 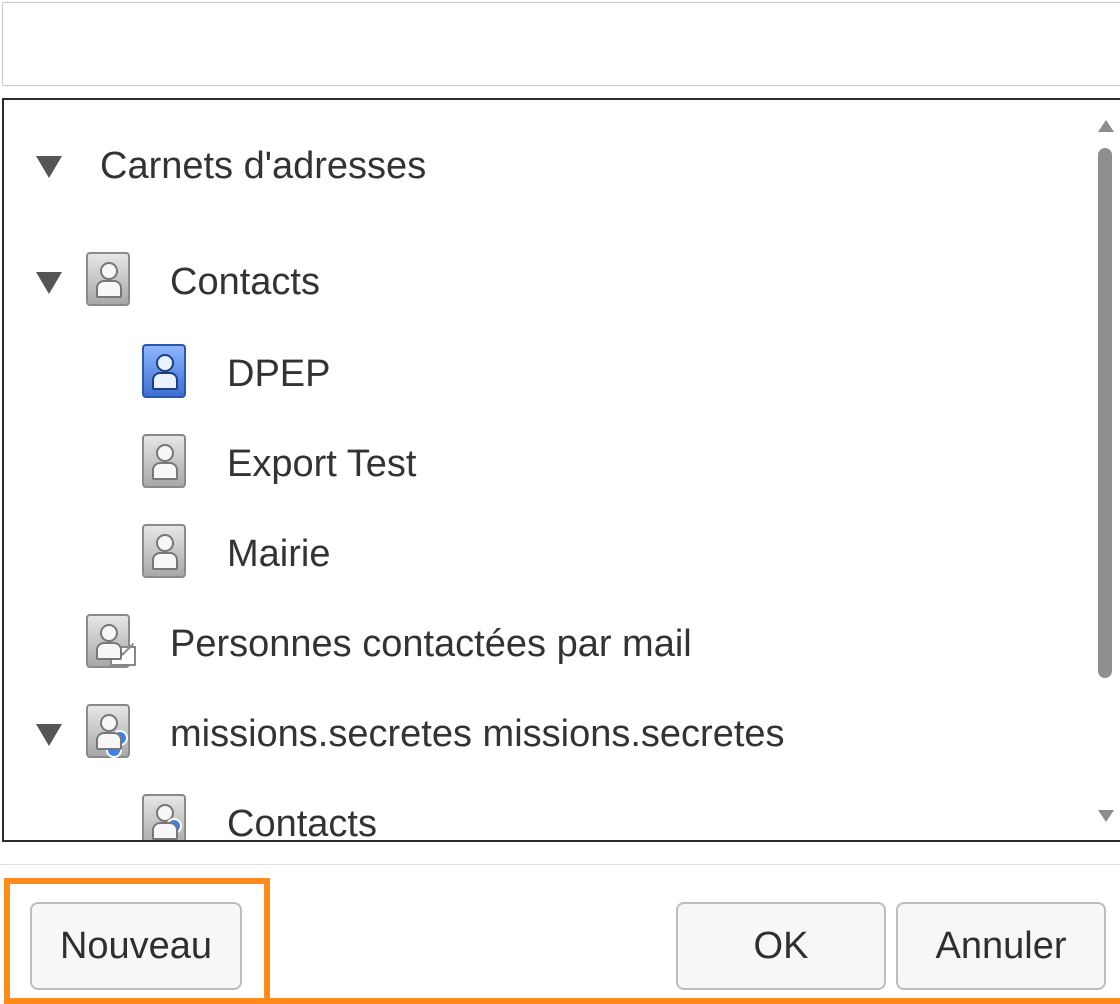 I want to click on address-book-selected-icon, so click(x=164, y=371).